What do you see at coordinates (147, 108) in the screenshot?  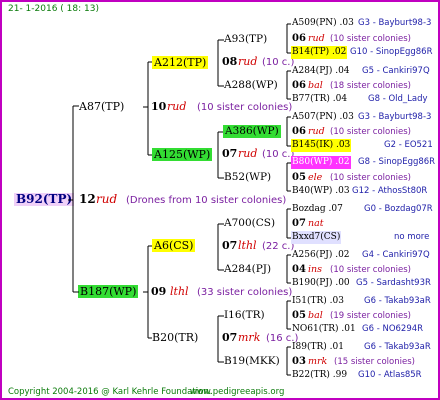 I see `connector-sire` at bounding box center [147, 108].